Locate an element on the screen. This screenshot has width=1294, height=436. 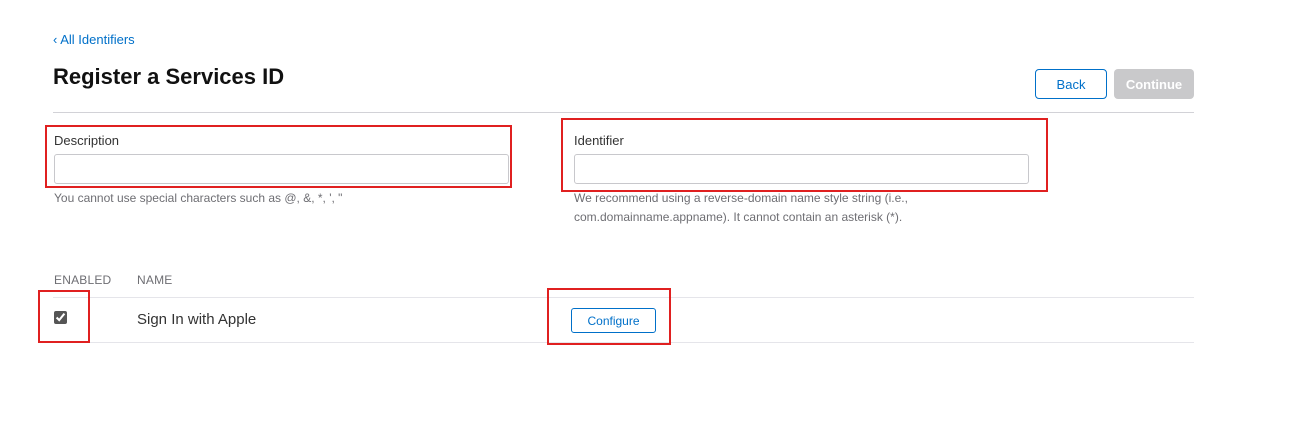
header-divider is located at coordinates (623, 112).